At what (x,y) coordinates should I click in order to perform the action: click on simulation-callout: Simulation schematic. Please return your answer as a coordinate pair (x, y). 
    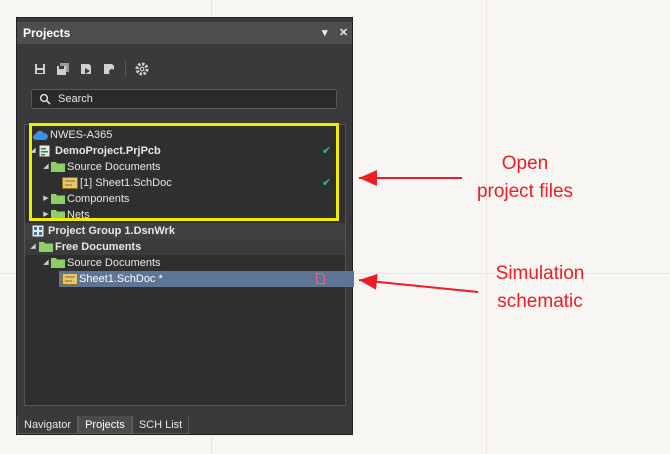
    Looking at the image, I should click on (540, 288).